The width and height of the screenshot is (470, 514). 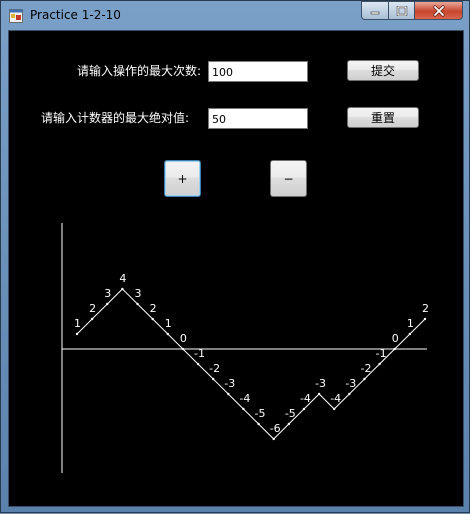 I want to click on counter-label: 4, so click(x=122, y=278).